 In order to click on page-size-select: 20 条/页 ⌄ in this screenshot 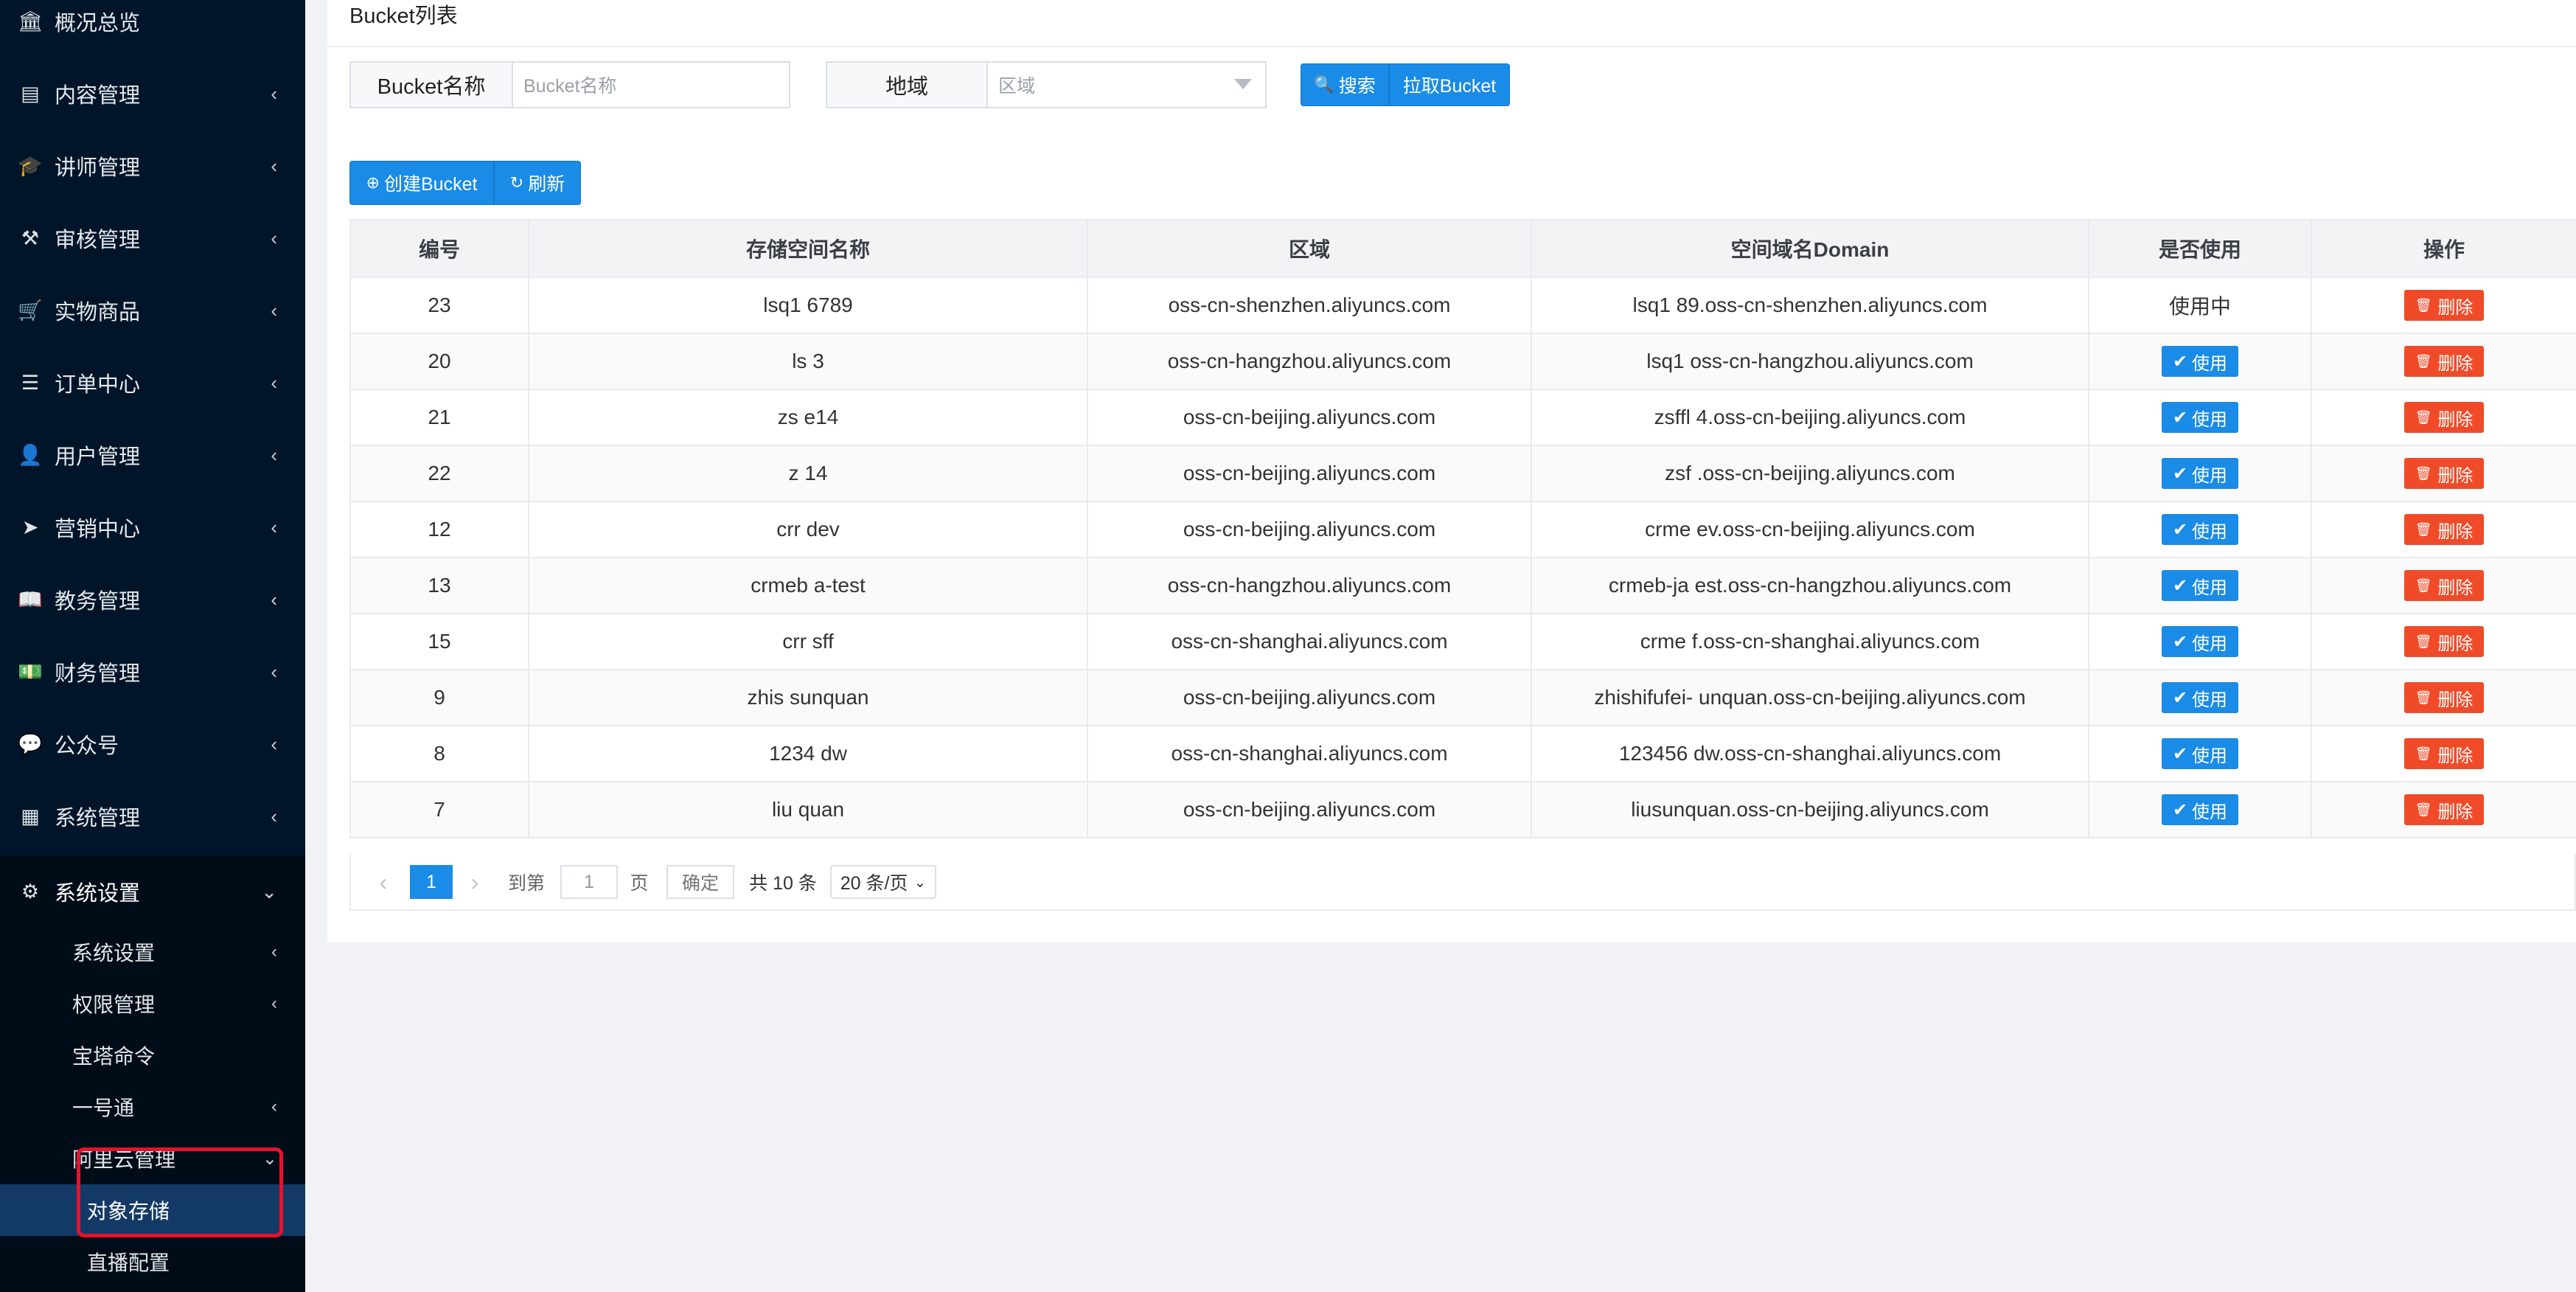, I will do `click(883, 882)`.